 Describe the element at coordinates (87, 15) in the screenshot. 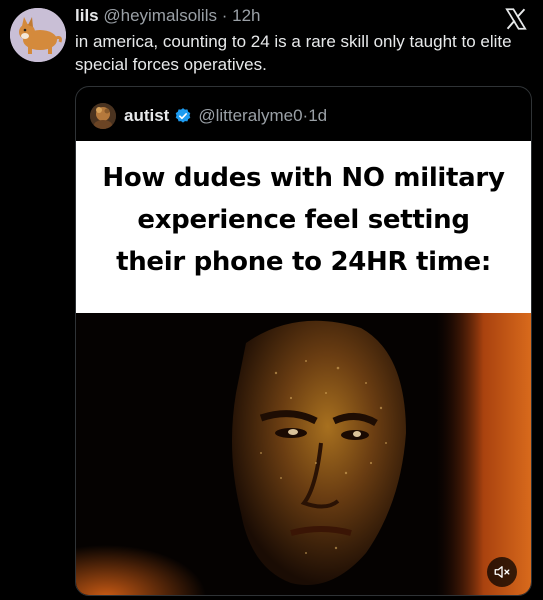

I see `author-name: lils` at that location.